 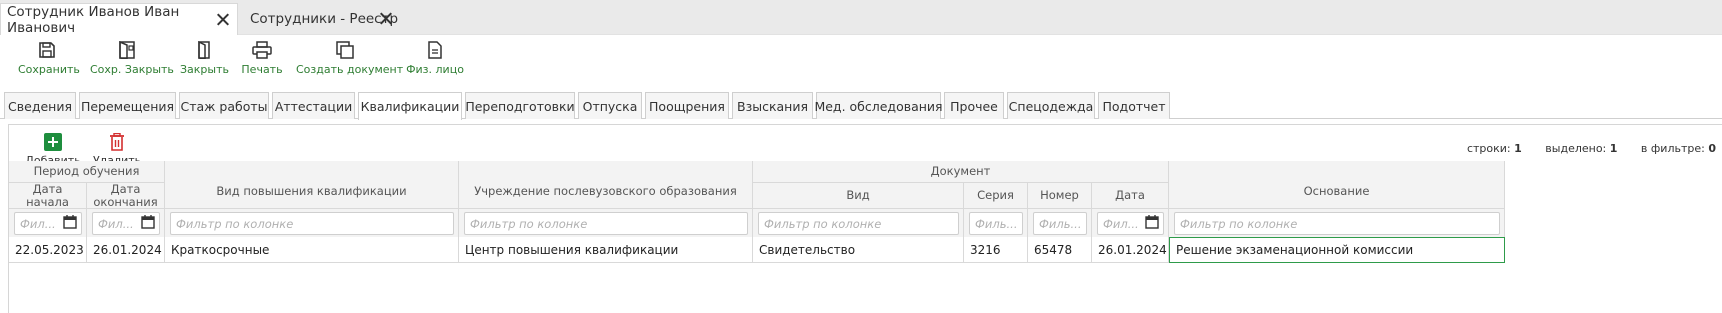 What do you see at coordinates (204, 69) in the screenshot?
I see `close-label: Закрыть` at bounding box center [204, 69].